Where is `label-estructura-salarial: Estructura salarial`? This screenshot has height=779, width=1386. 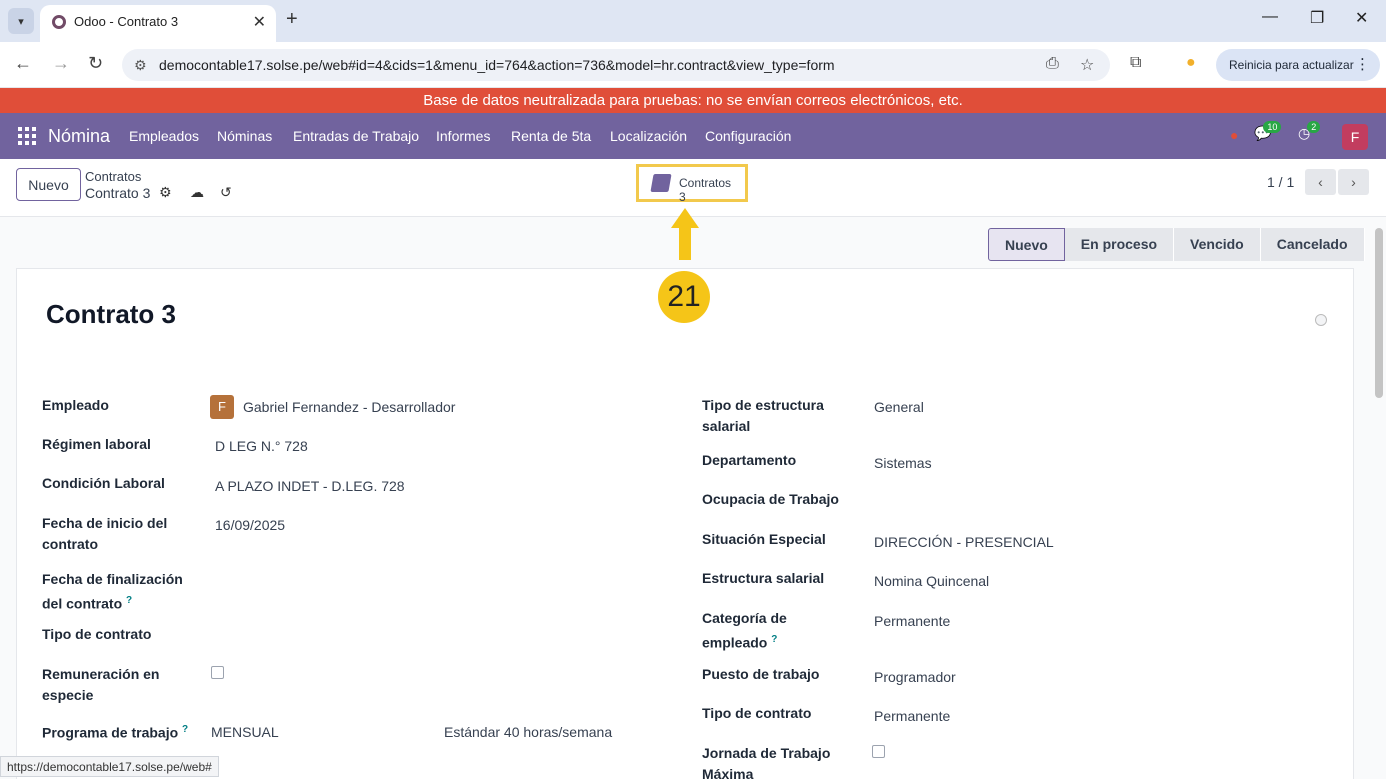 label-estructura-salarial: Estructura salarial is located at coordinates (763, 578).